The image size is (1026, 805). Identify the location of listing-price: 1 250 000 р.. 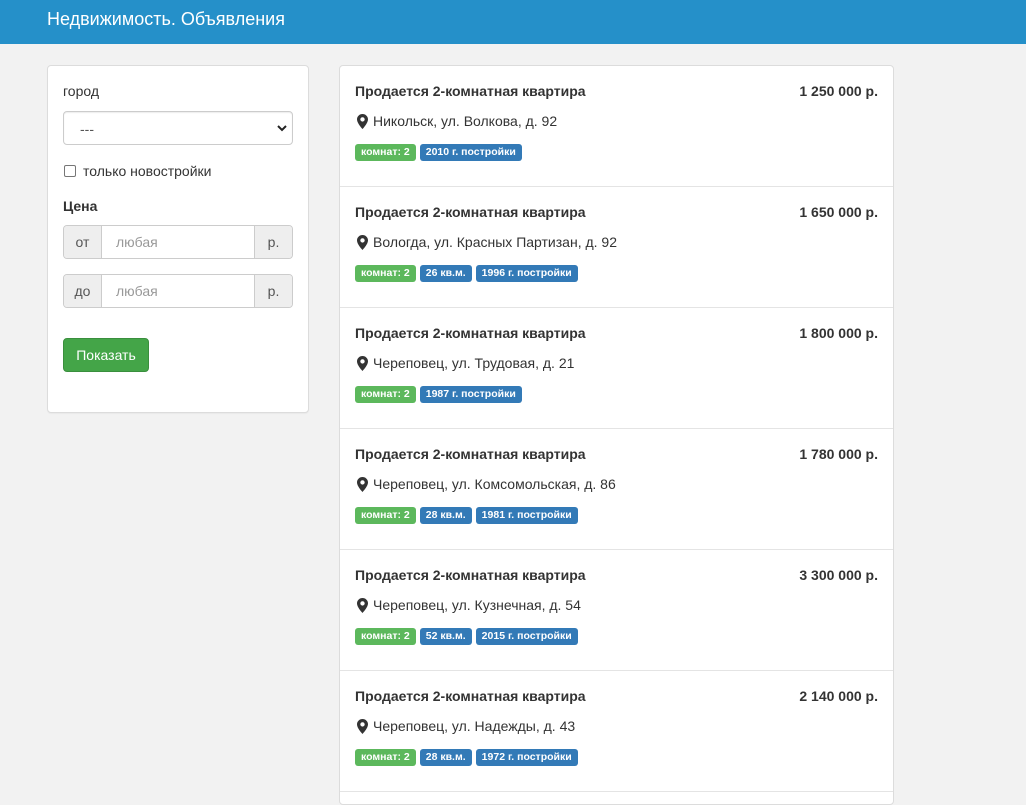
(838, 91).